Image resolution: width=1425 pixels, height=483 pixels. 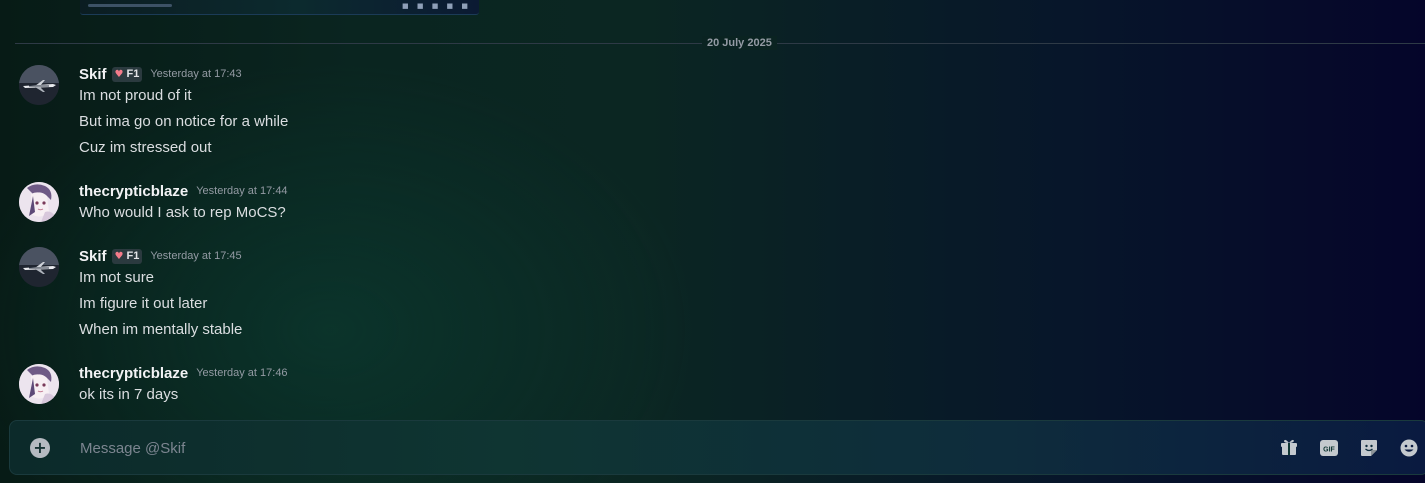 I want to click on gif-label: GIF, so click(x=1329, y=450).